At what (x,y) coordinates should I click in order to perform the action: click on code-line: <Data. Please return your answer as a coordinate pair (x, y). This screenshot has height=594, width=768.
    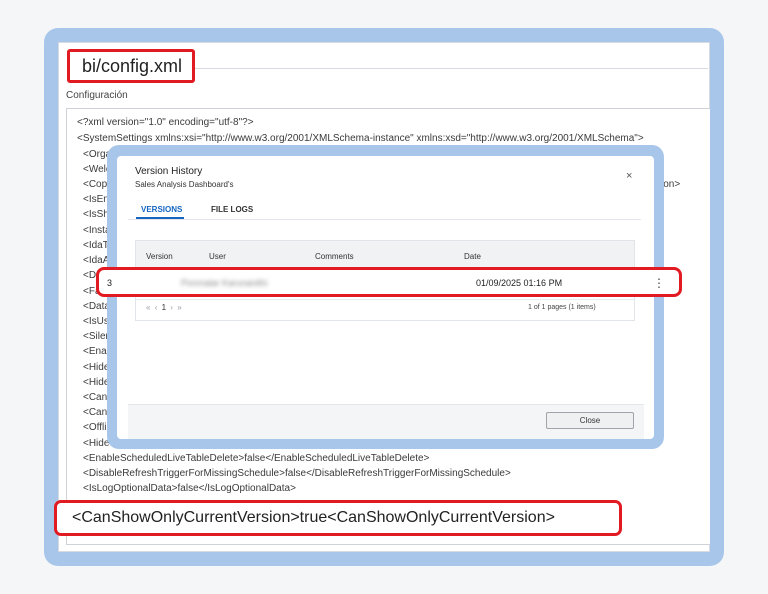
    Looking at the image, I should click on (96, 306).